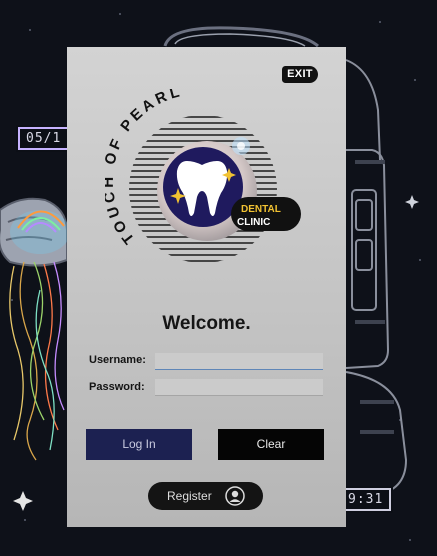 This screenshot has width=437, height=556. What do you see at coordinates (239, 387) in the screenshot?
I see `password-field` at bounding box center [239, 387].